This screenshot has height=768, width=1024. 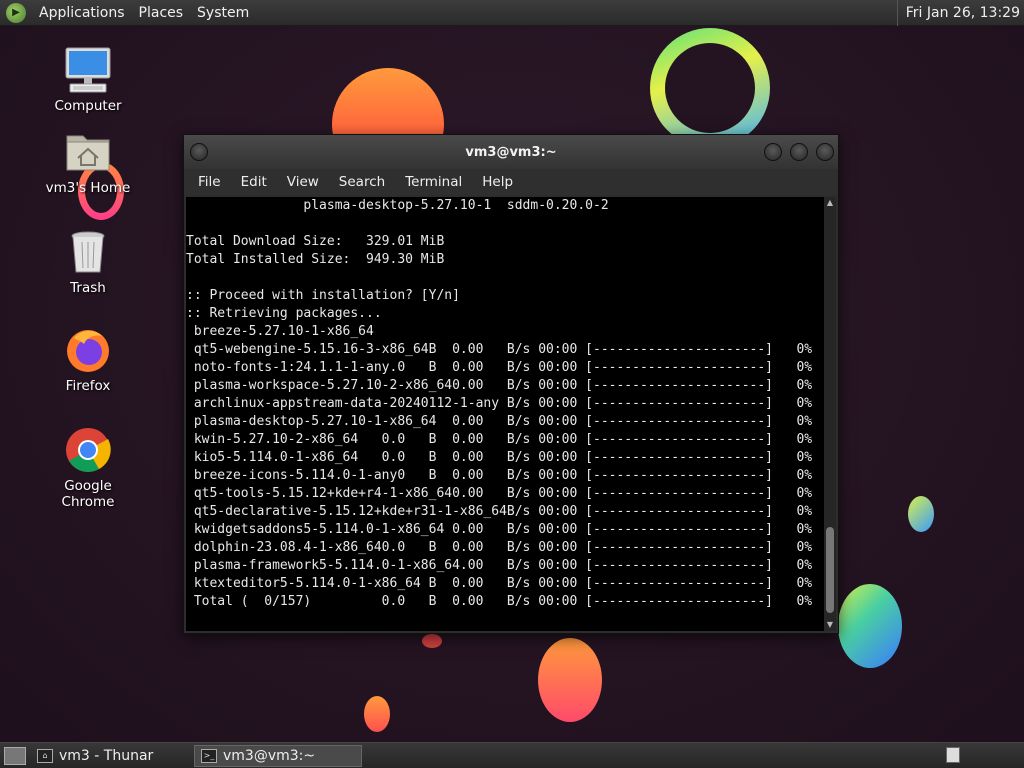 What do you see at coordinates (209, 182) in the screenshot?
I see `menu-file: File` at bounding box center [209, 182].